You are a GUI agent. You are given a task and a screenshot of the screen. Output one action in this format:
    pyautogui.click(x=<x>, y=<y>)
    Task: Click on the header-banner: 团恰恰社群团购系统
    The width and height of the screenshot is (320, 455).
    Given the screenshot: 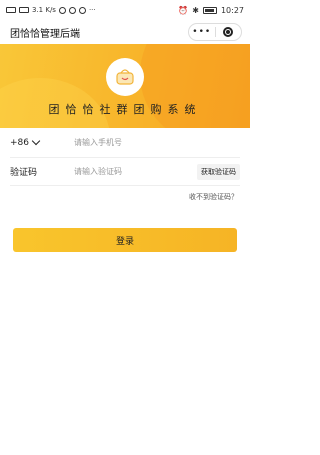 What is the action you would take?
    pyautogui.click(x=125, y=86)
    